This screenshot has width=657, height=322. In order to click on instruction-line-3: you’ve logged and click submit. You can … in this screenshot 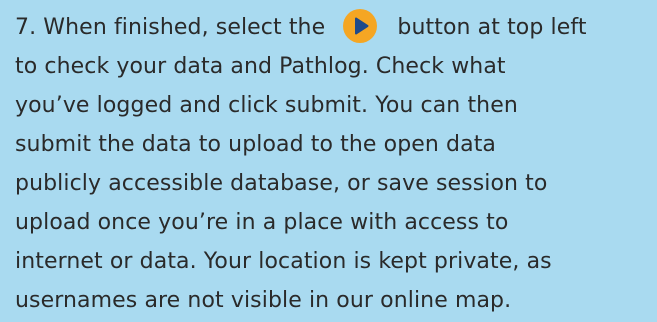, I will do `click(266, 105)`.